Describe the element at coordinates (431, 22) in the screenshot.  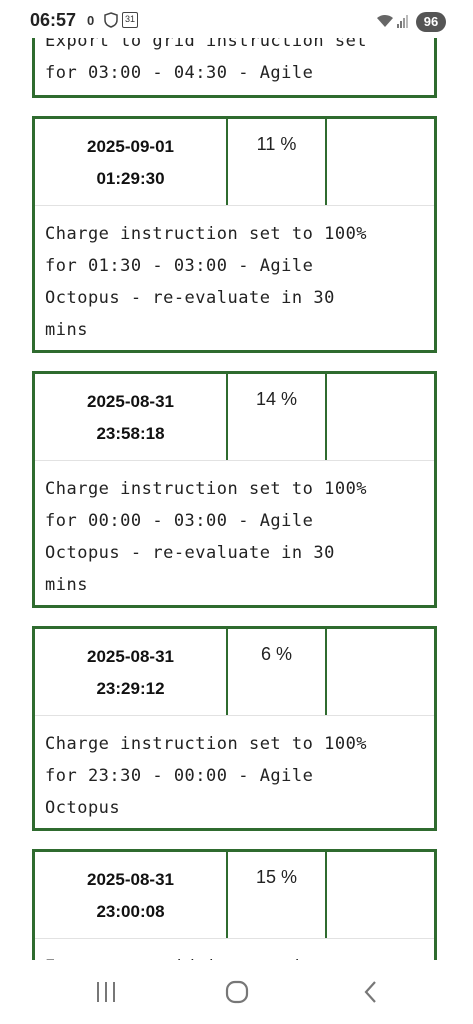
I see `battery-level: 96` at that location.